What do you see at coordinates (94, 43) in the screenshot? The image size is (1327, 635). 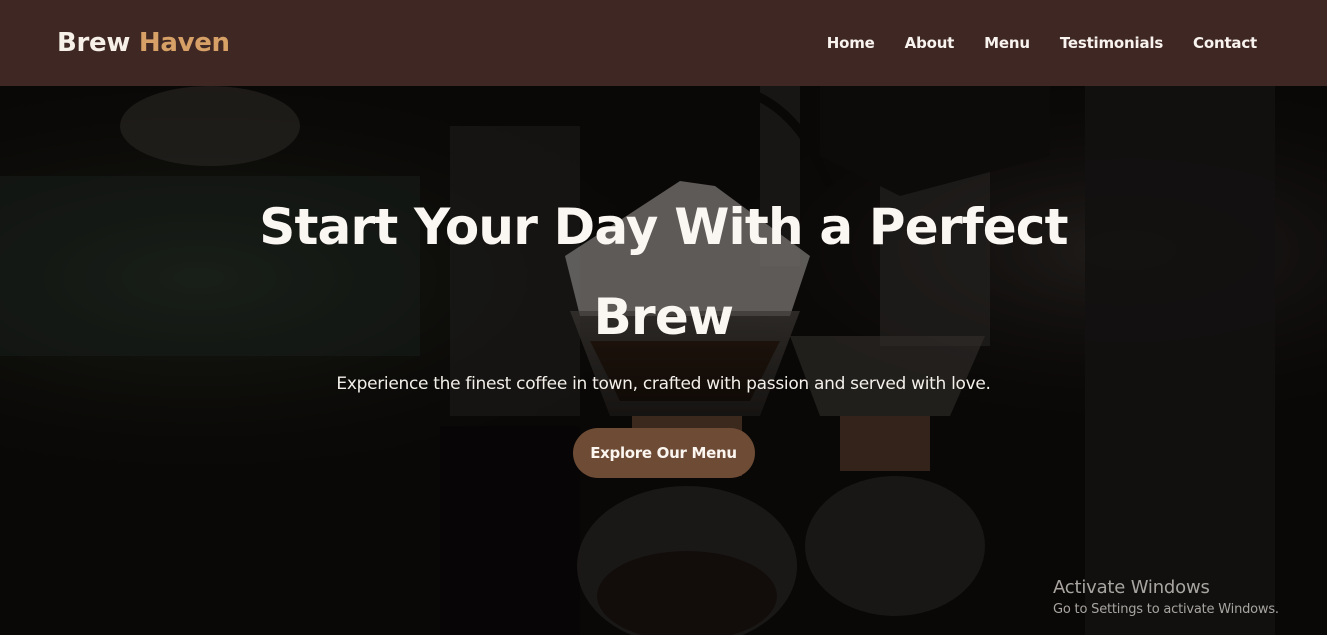 I see `brand-name-primary: Brew` at bounding box center [94, 43].